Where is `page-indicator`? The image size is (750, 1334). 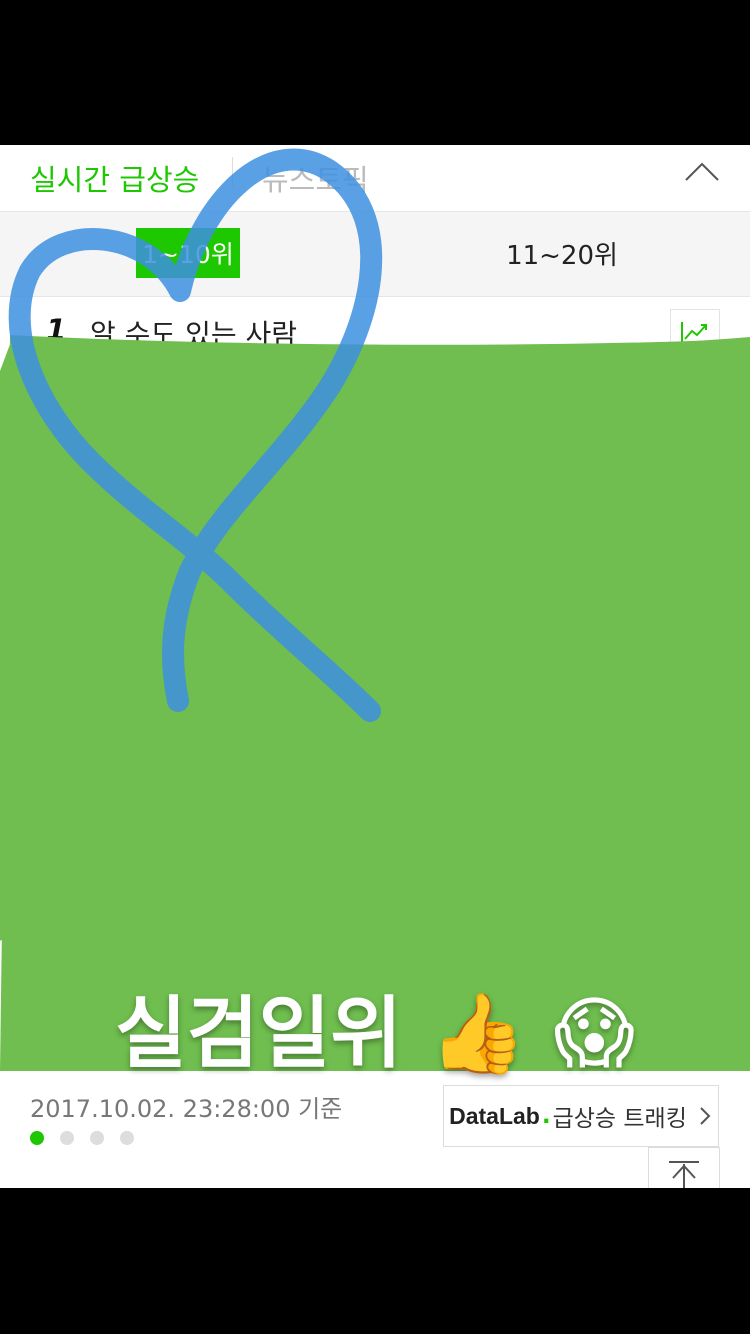
page-indicator is located at coordinates (82, 1138).